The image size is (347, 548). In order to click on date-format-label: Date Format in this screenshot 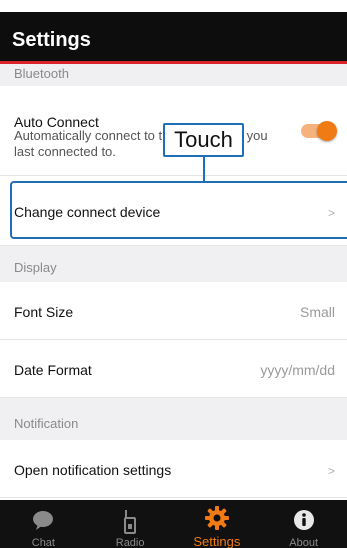, I will do `click(53, 370)`.